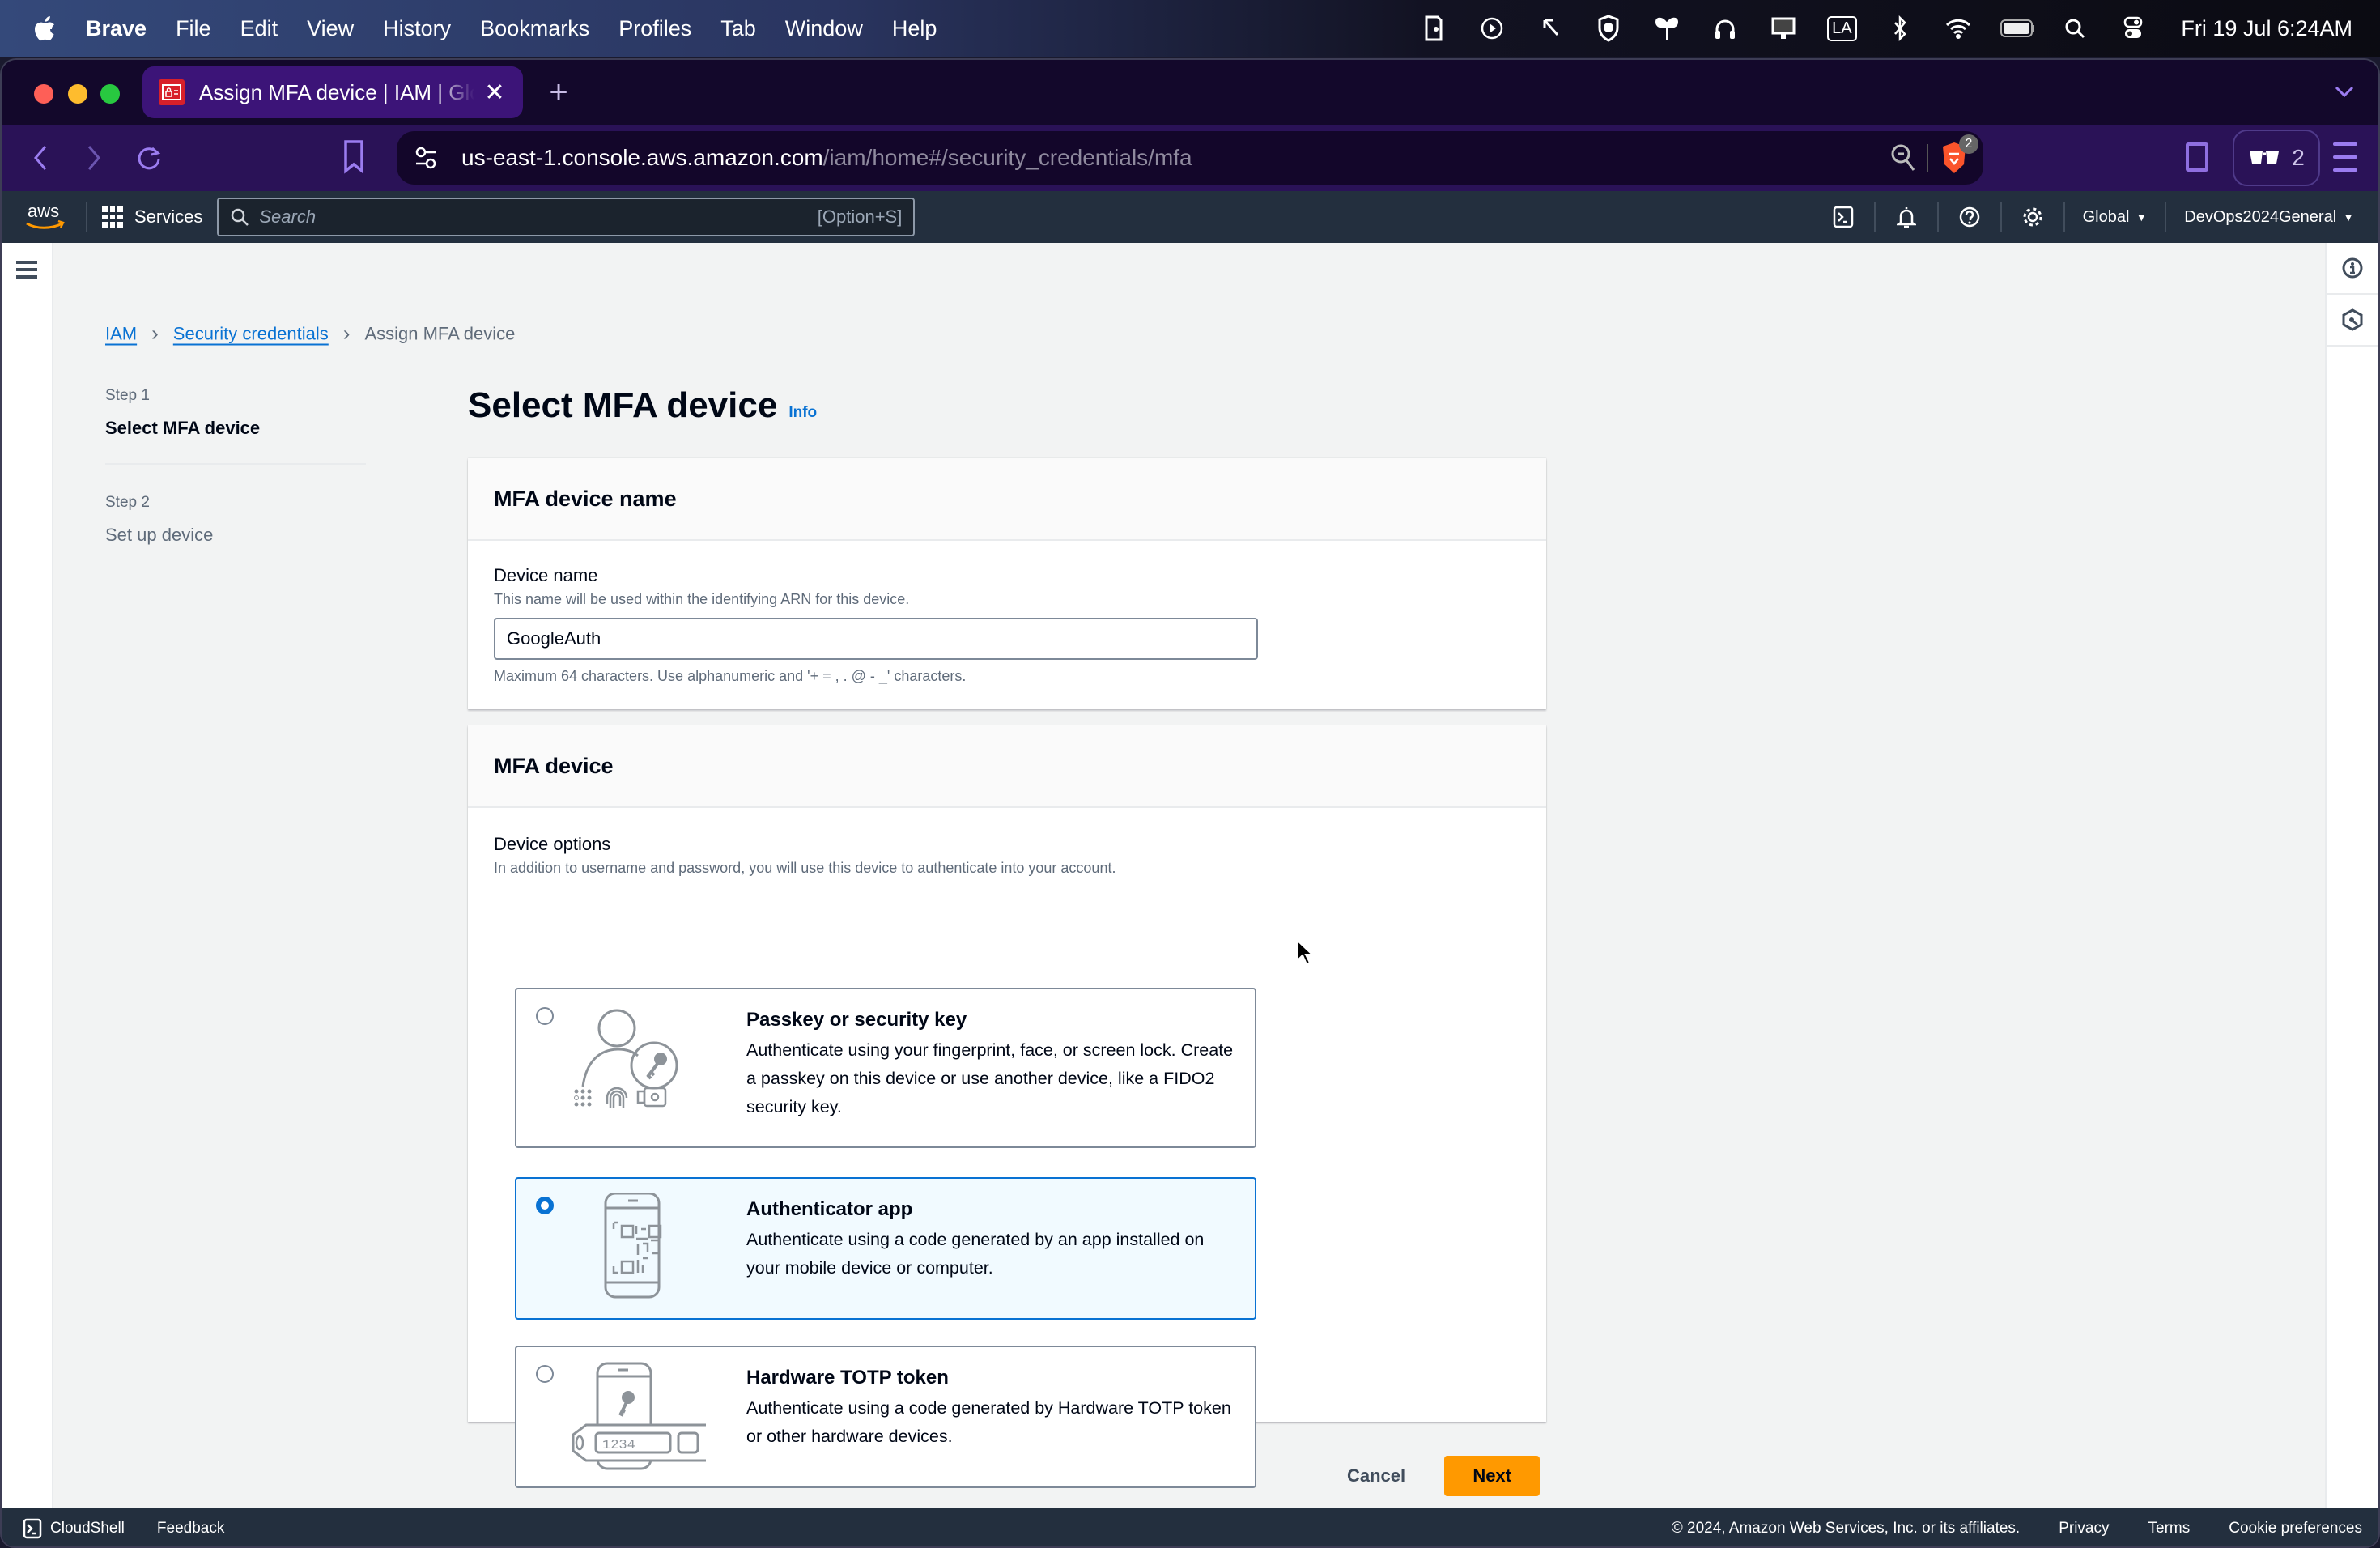 The height and width of the screenshot is (1548, 2380). I want to click on account-menu: DevOps2024General ▼, so click(2272, 217).